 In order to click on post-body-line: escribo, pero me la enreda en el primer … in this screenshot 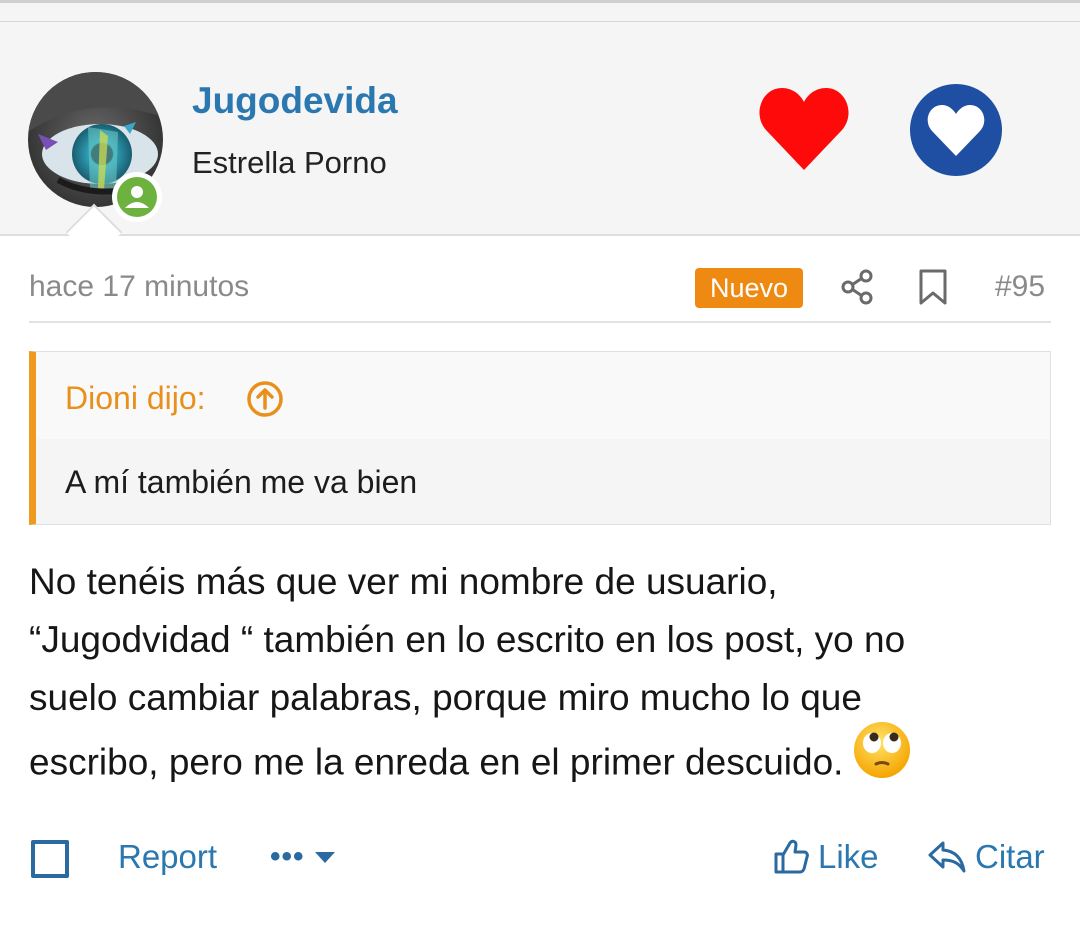, I will do `click(436, 762)`.